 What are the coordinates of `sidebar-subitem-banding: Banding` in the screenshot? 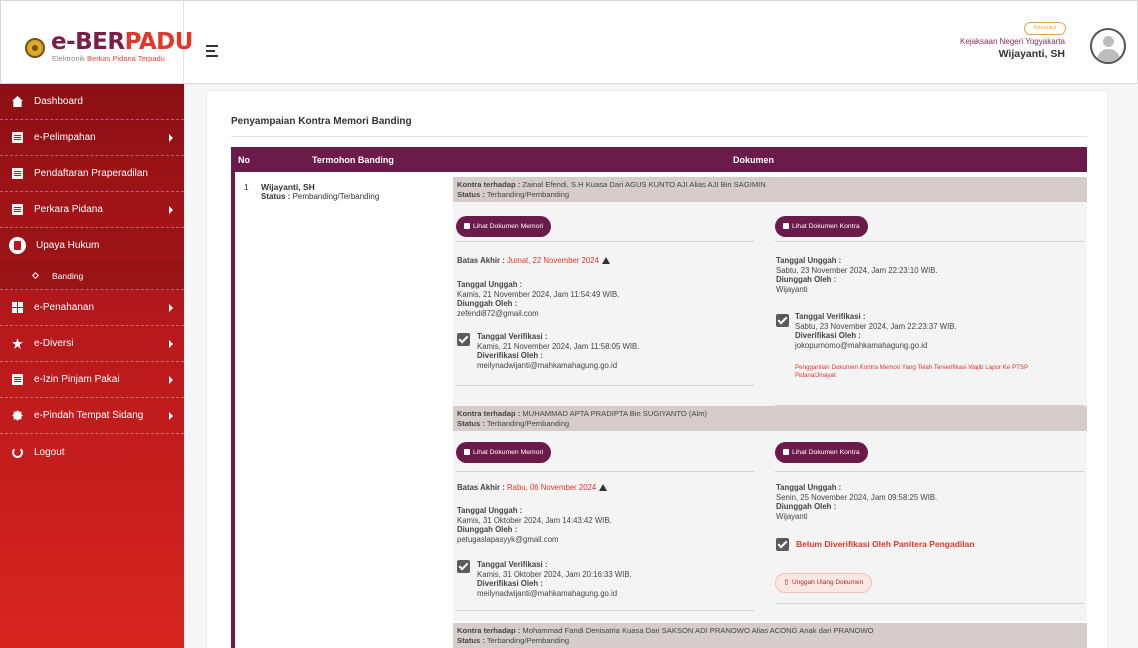 It's located at (92, 276).